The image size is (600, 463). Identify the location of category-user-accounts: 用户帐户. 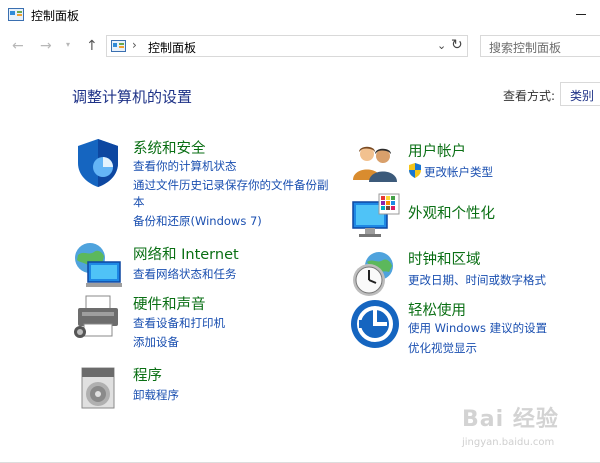
(437, 150).